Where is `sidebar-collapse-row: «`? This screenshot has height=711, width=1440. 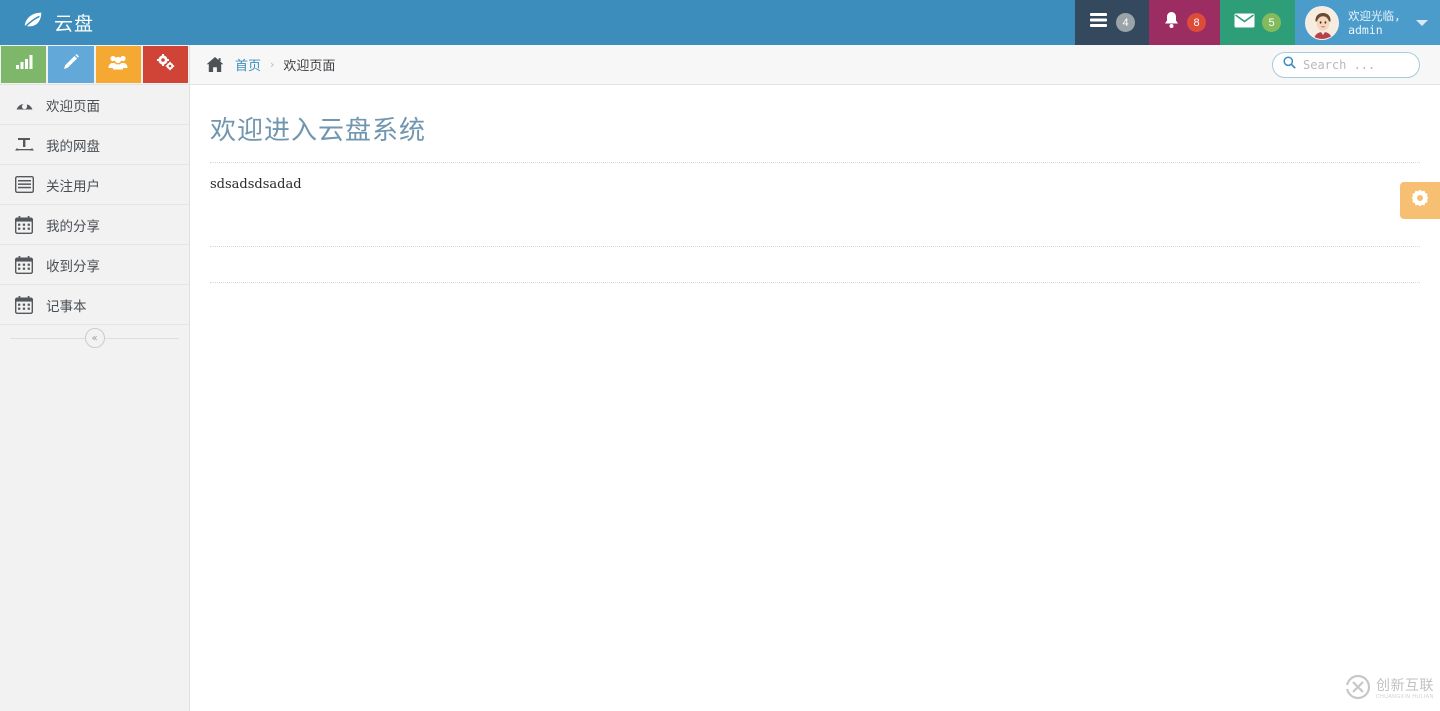 sidebar-collapse-row: « is located at coordinates (94, 338).